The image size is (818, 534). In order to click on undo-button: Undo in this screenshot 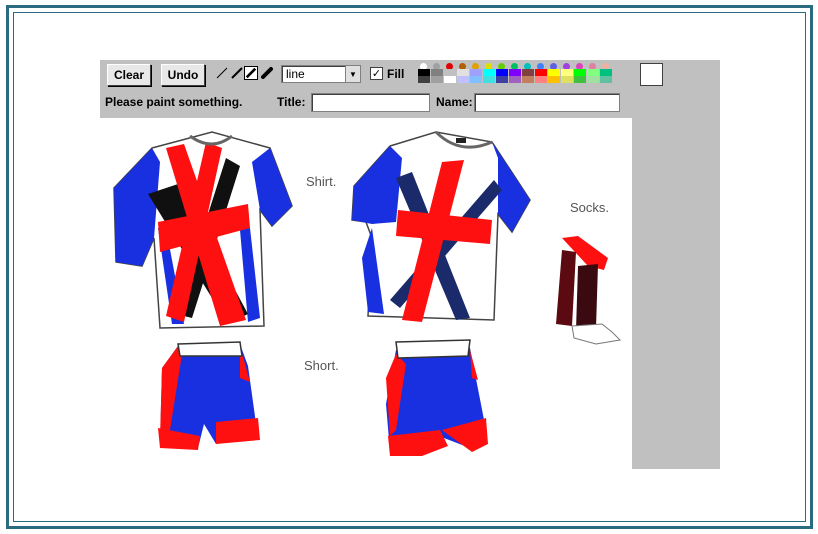, I will do `click(183, 75)`.